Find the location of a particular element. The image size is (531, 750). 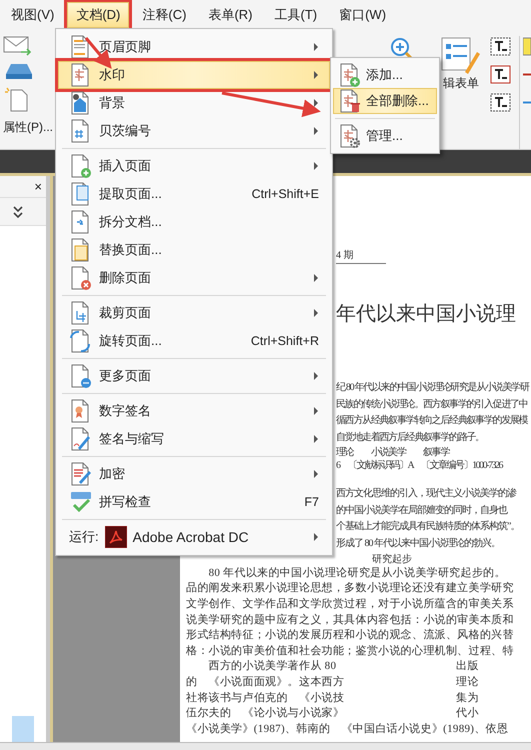

issue-label: 4 期 is located at coordinates (361, 256).